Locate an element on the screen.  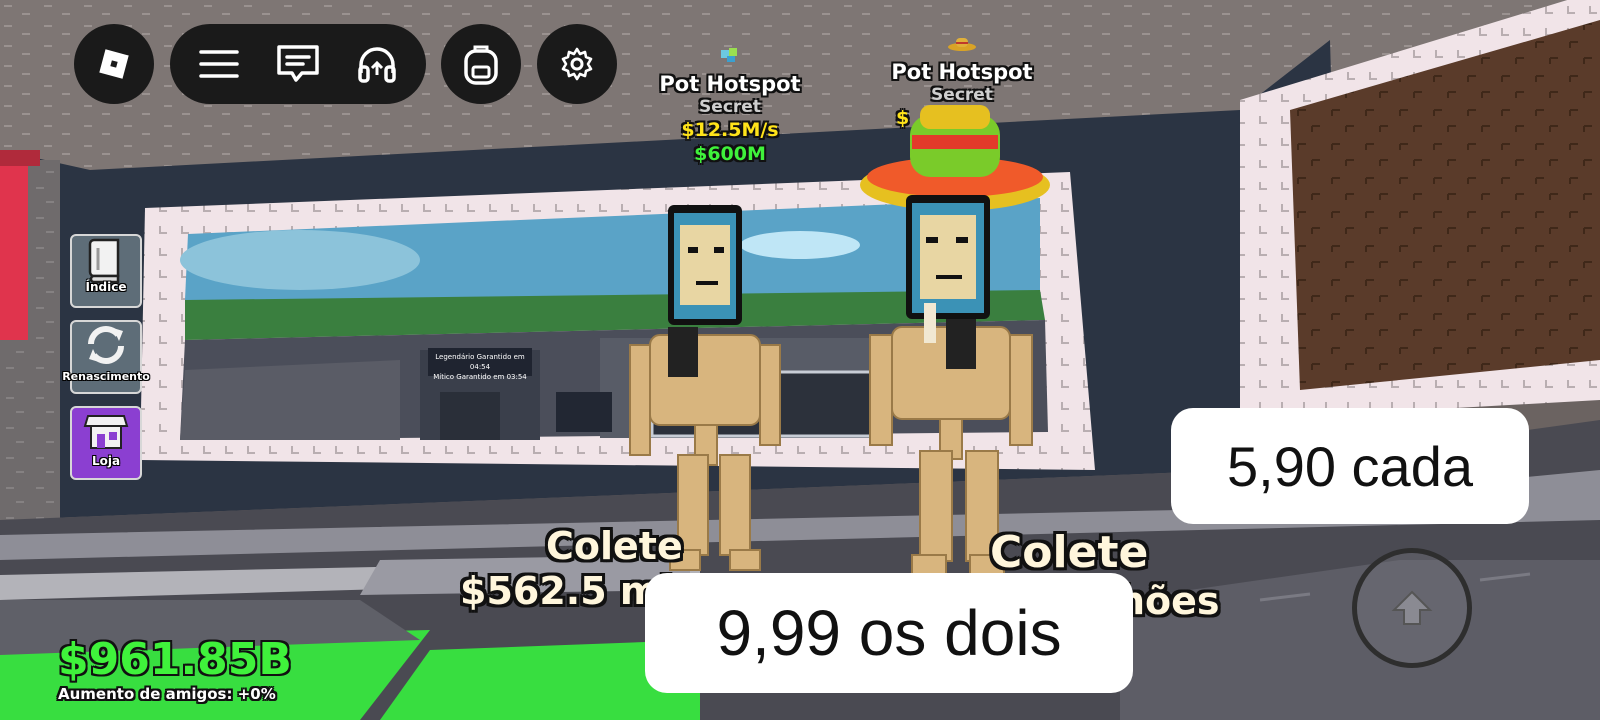
sidebar-item-label: Loja is located at coordinates (106, 461).